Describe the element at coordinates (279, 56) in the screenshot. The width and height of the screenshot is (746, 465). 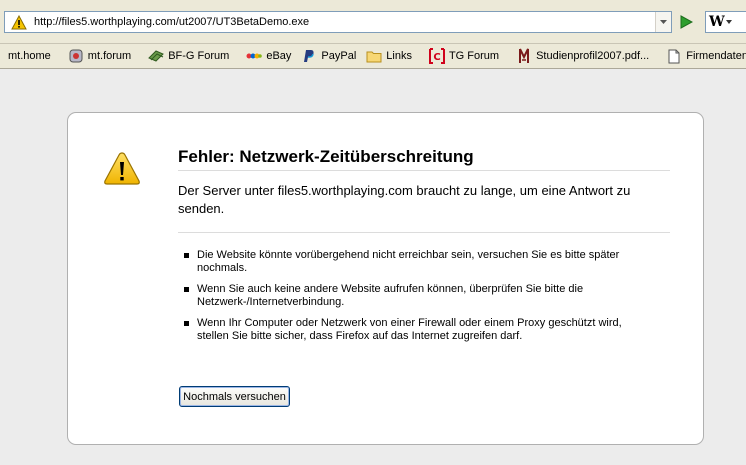
I see `bookmark-label: eBay` at that location.